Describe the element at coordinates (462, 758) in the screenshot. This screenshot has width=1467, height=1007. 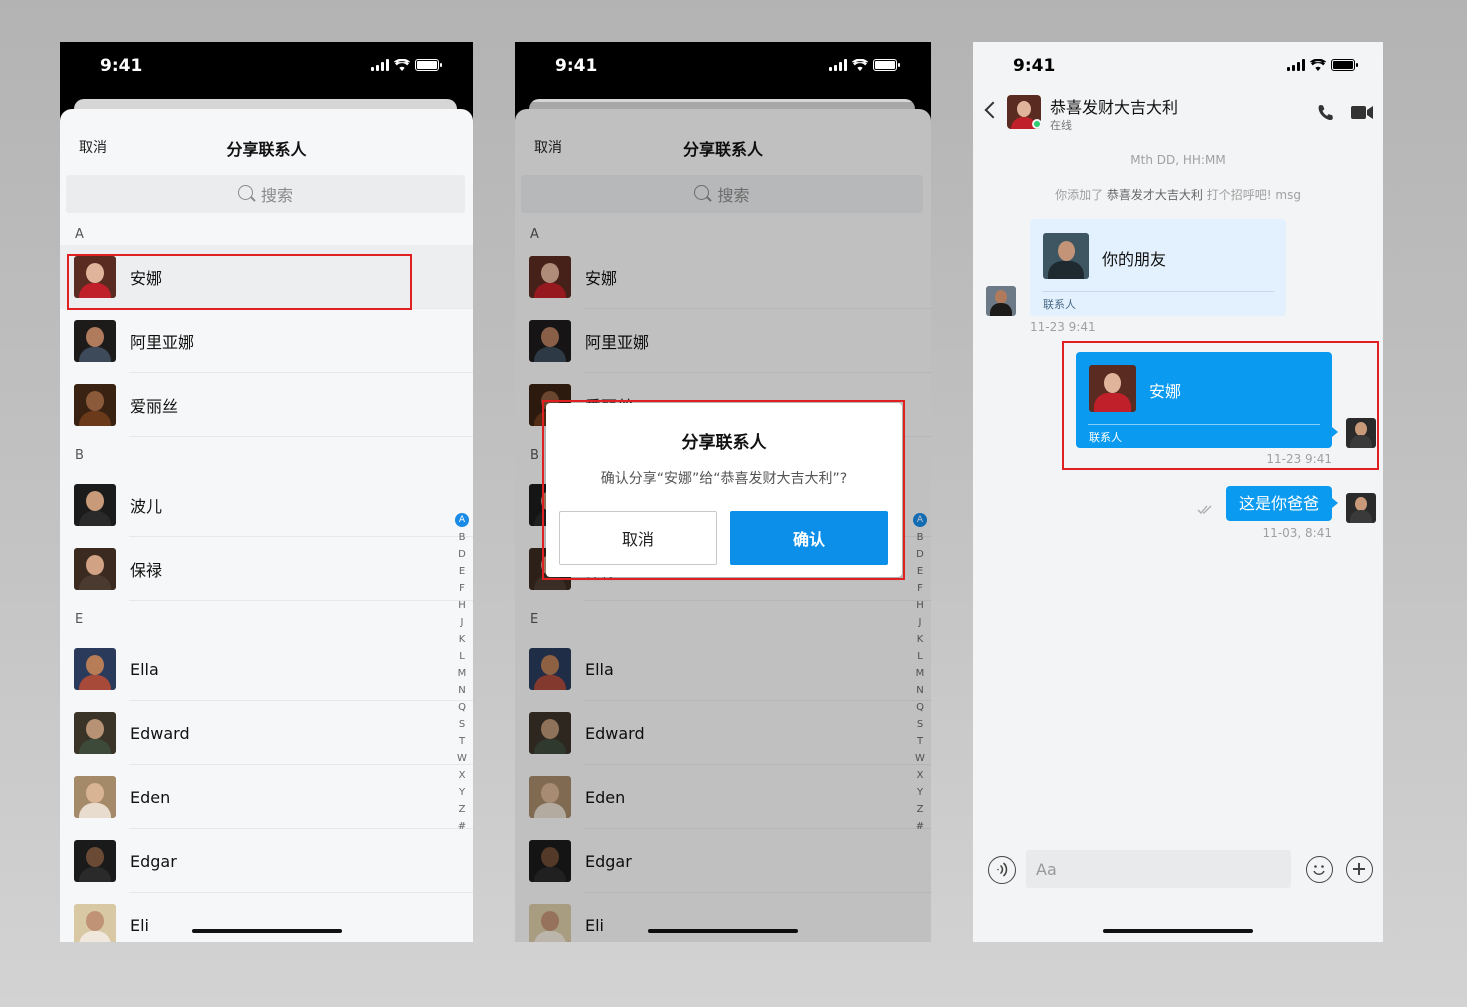
I see `index-letter: W` at that location.